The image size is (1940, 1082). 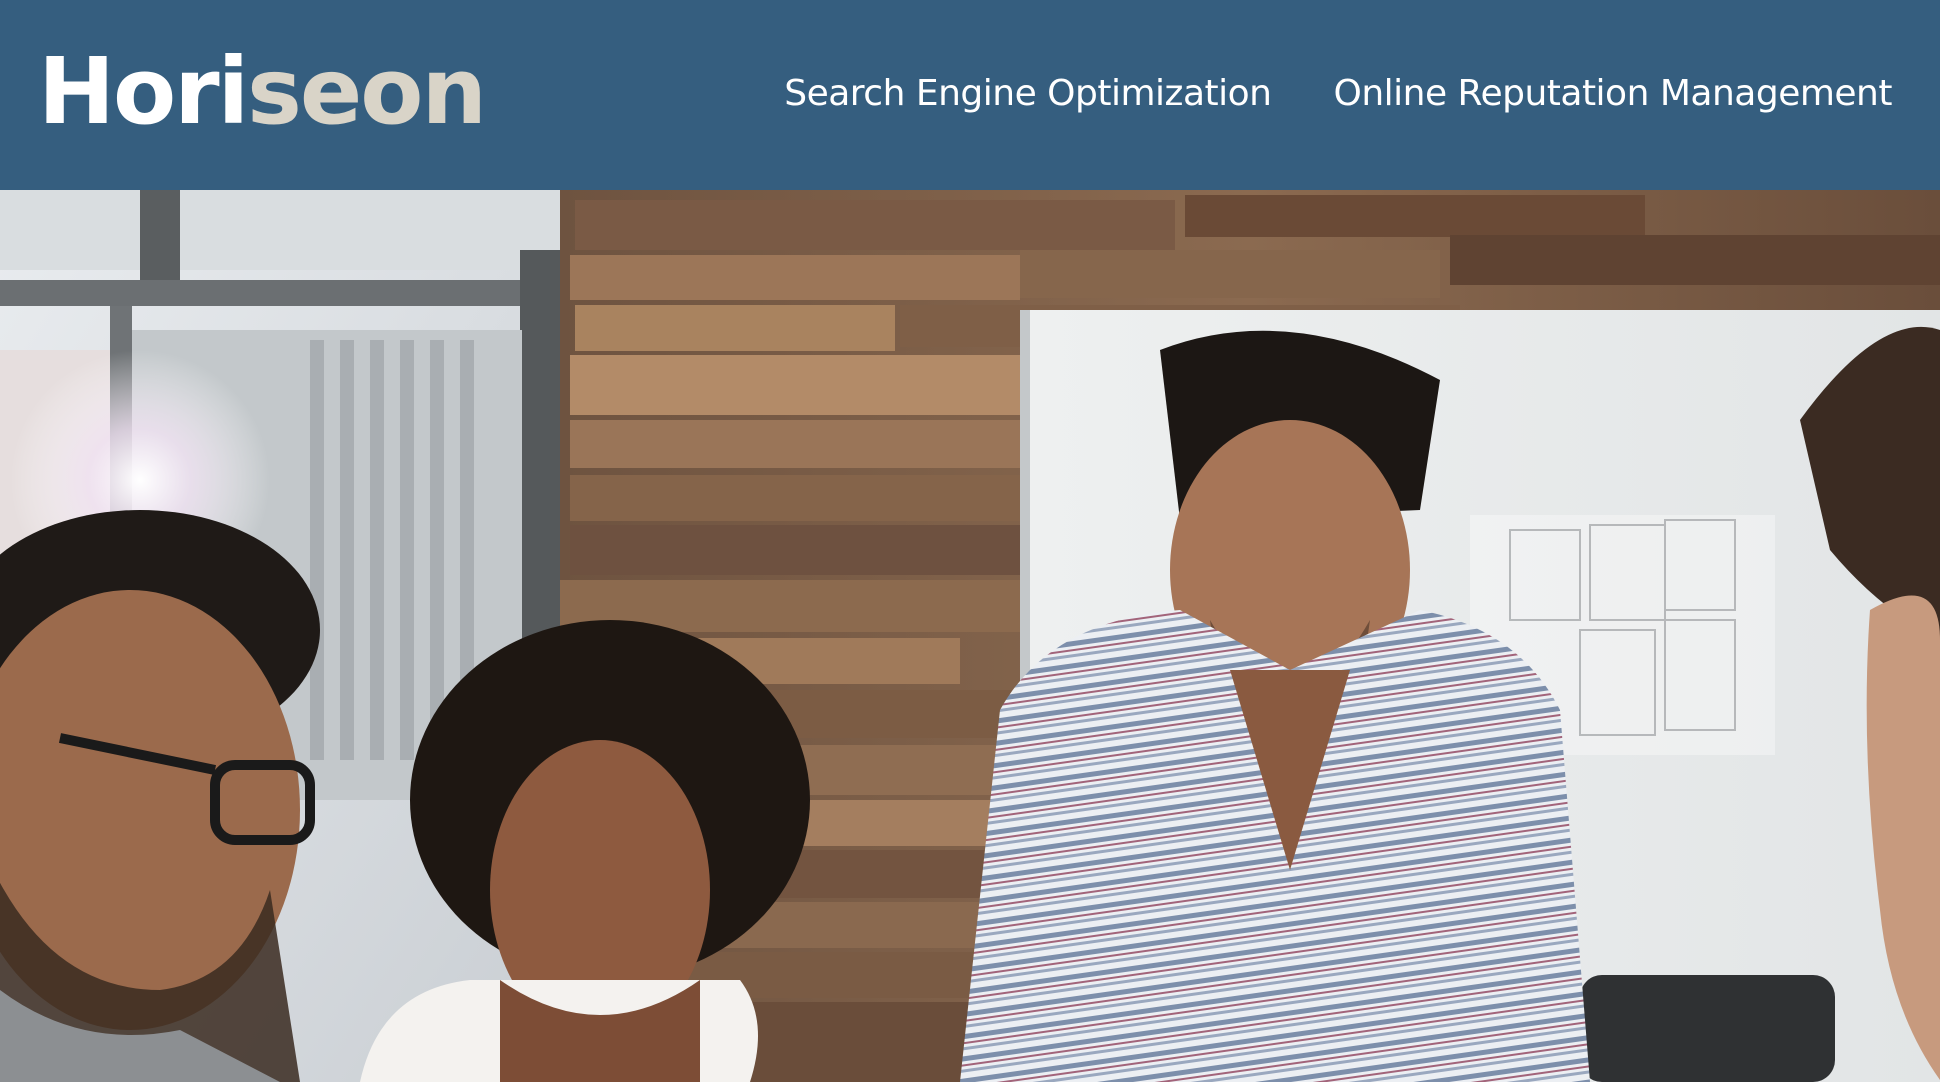 I want to click on logo-text-accent: seon, so click(x=367, y=91).